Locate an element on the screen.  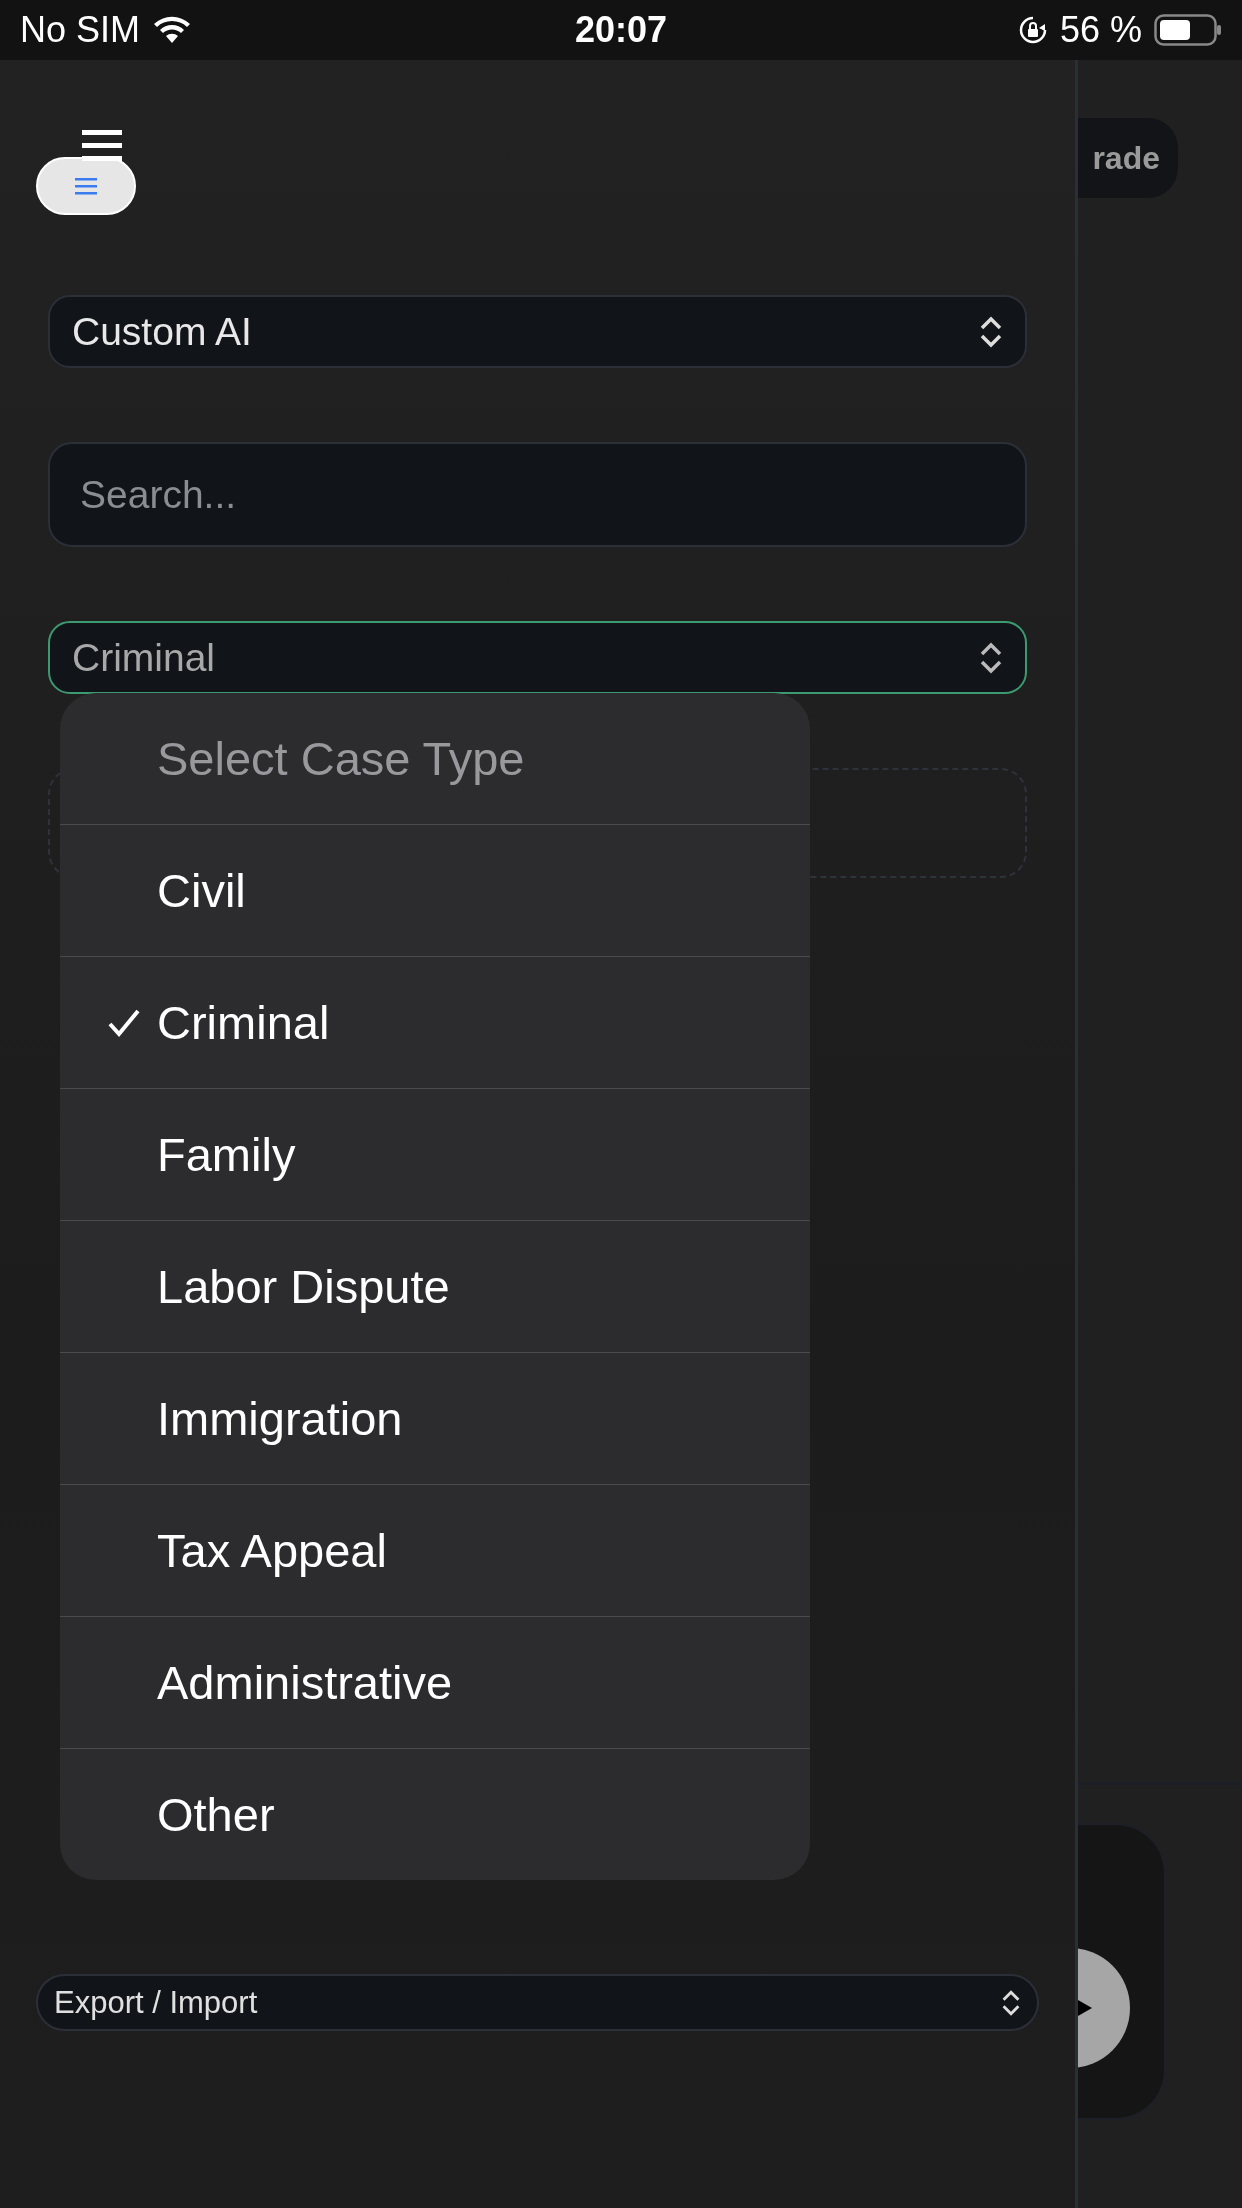
menu-button is located at coordinates (86, 186).